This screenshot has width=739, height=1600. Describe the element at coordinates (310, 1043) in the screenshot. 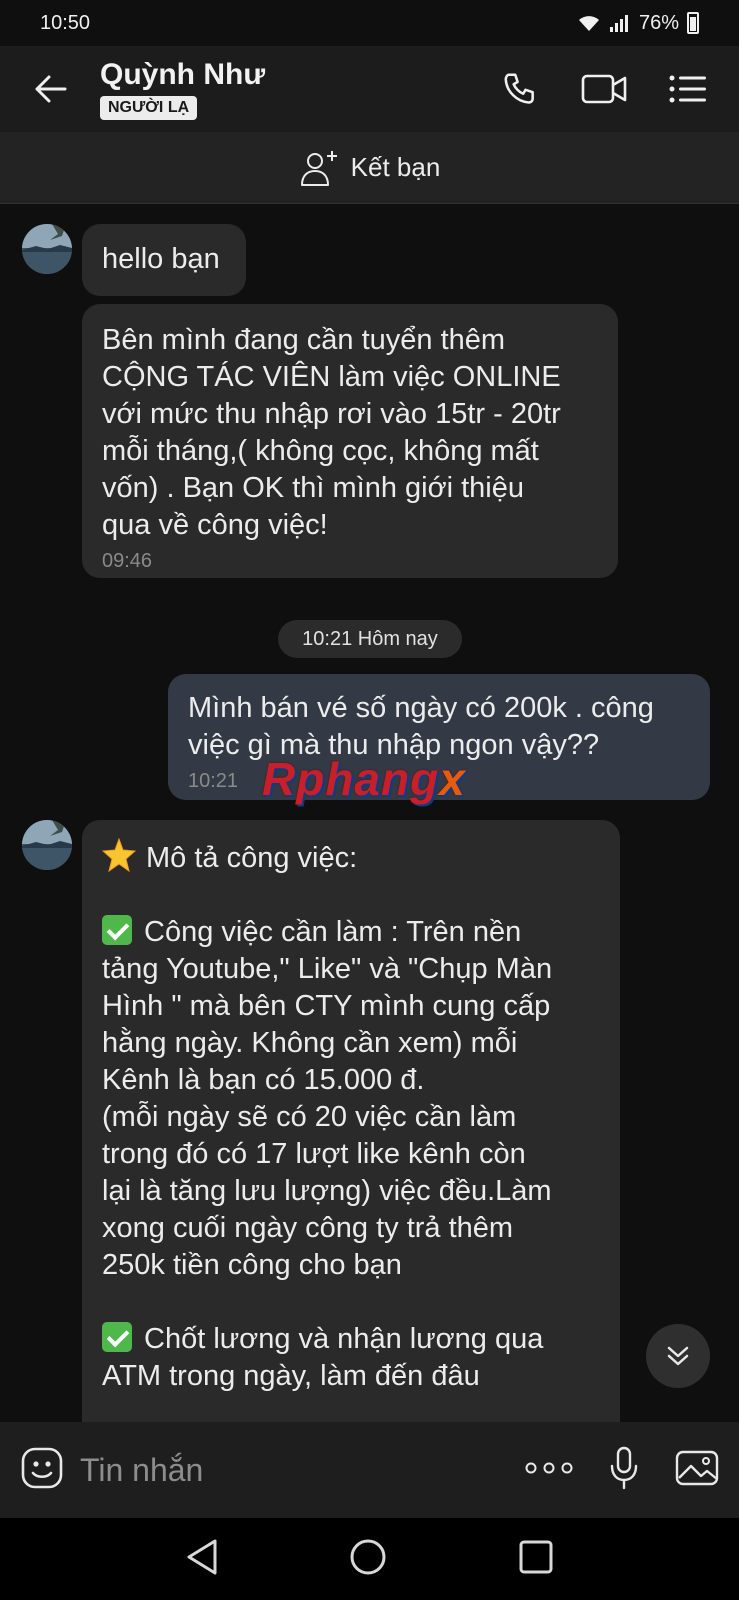

I see `message-line: hằng ngày. Không cần xem) mỗi` at that location.